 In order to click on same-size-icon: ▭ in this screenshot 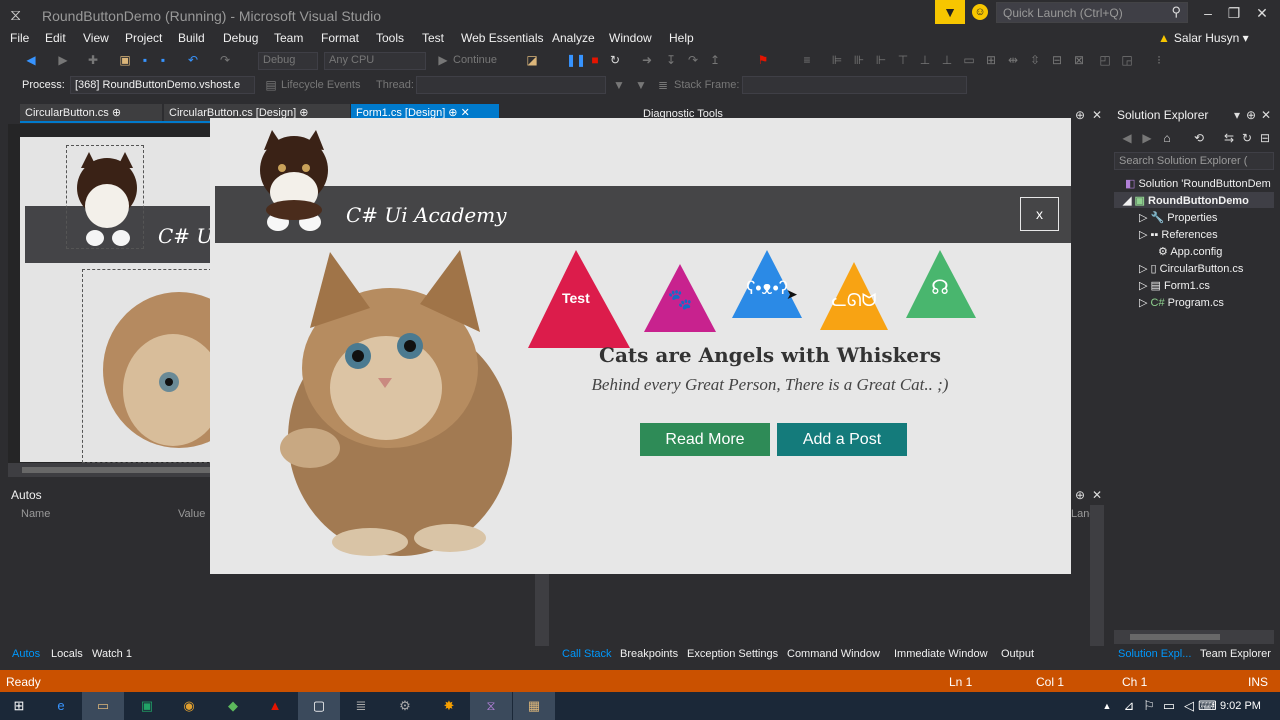, I will do `click(969, 60)`.